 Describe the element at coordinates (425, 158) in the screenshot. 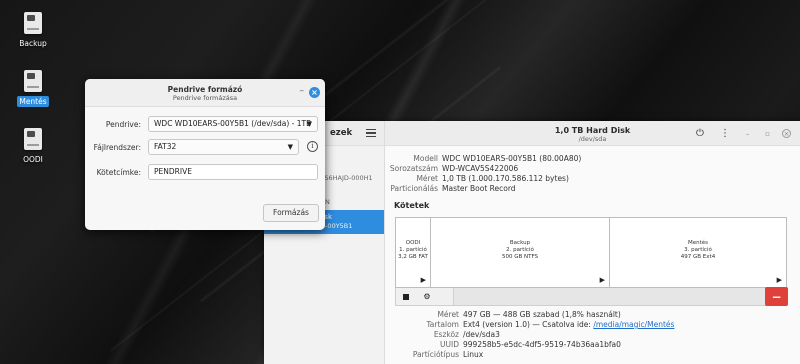

I see `info-key: Modell` at that location.